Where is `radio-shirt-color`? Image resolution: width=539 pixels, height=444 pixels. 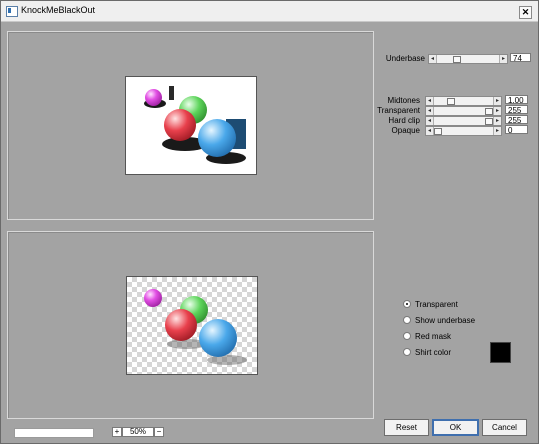 radio-shirt-color is located at coordinates (407, 352).